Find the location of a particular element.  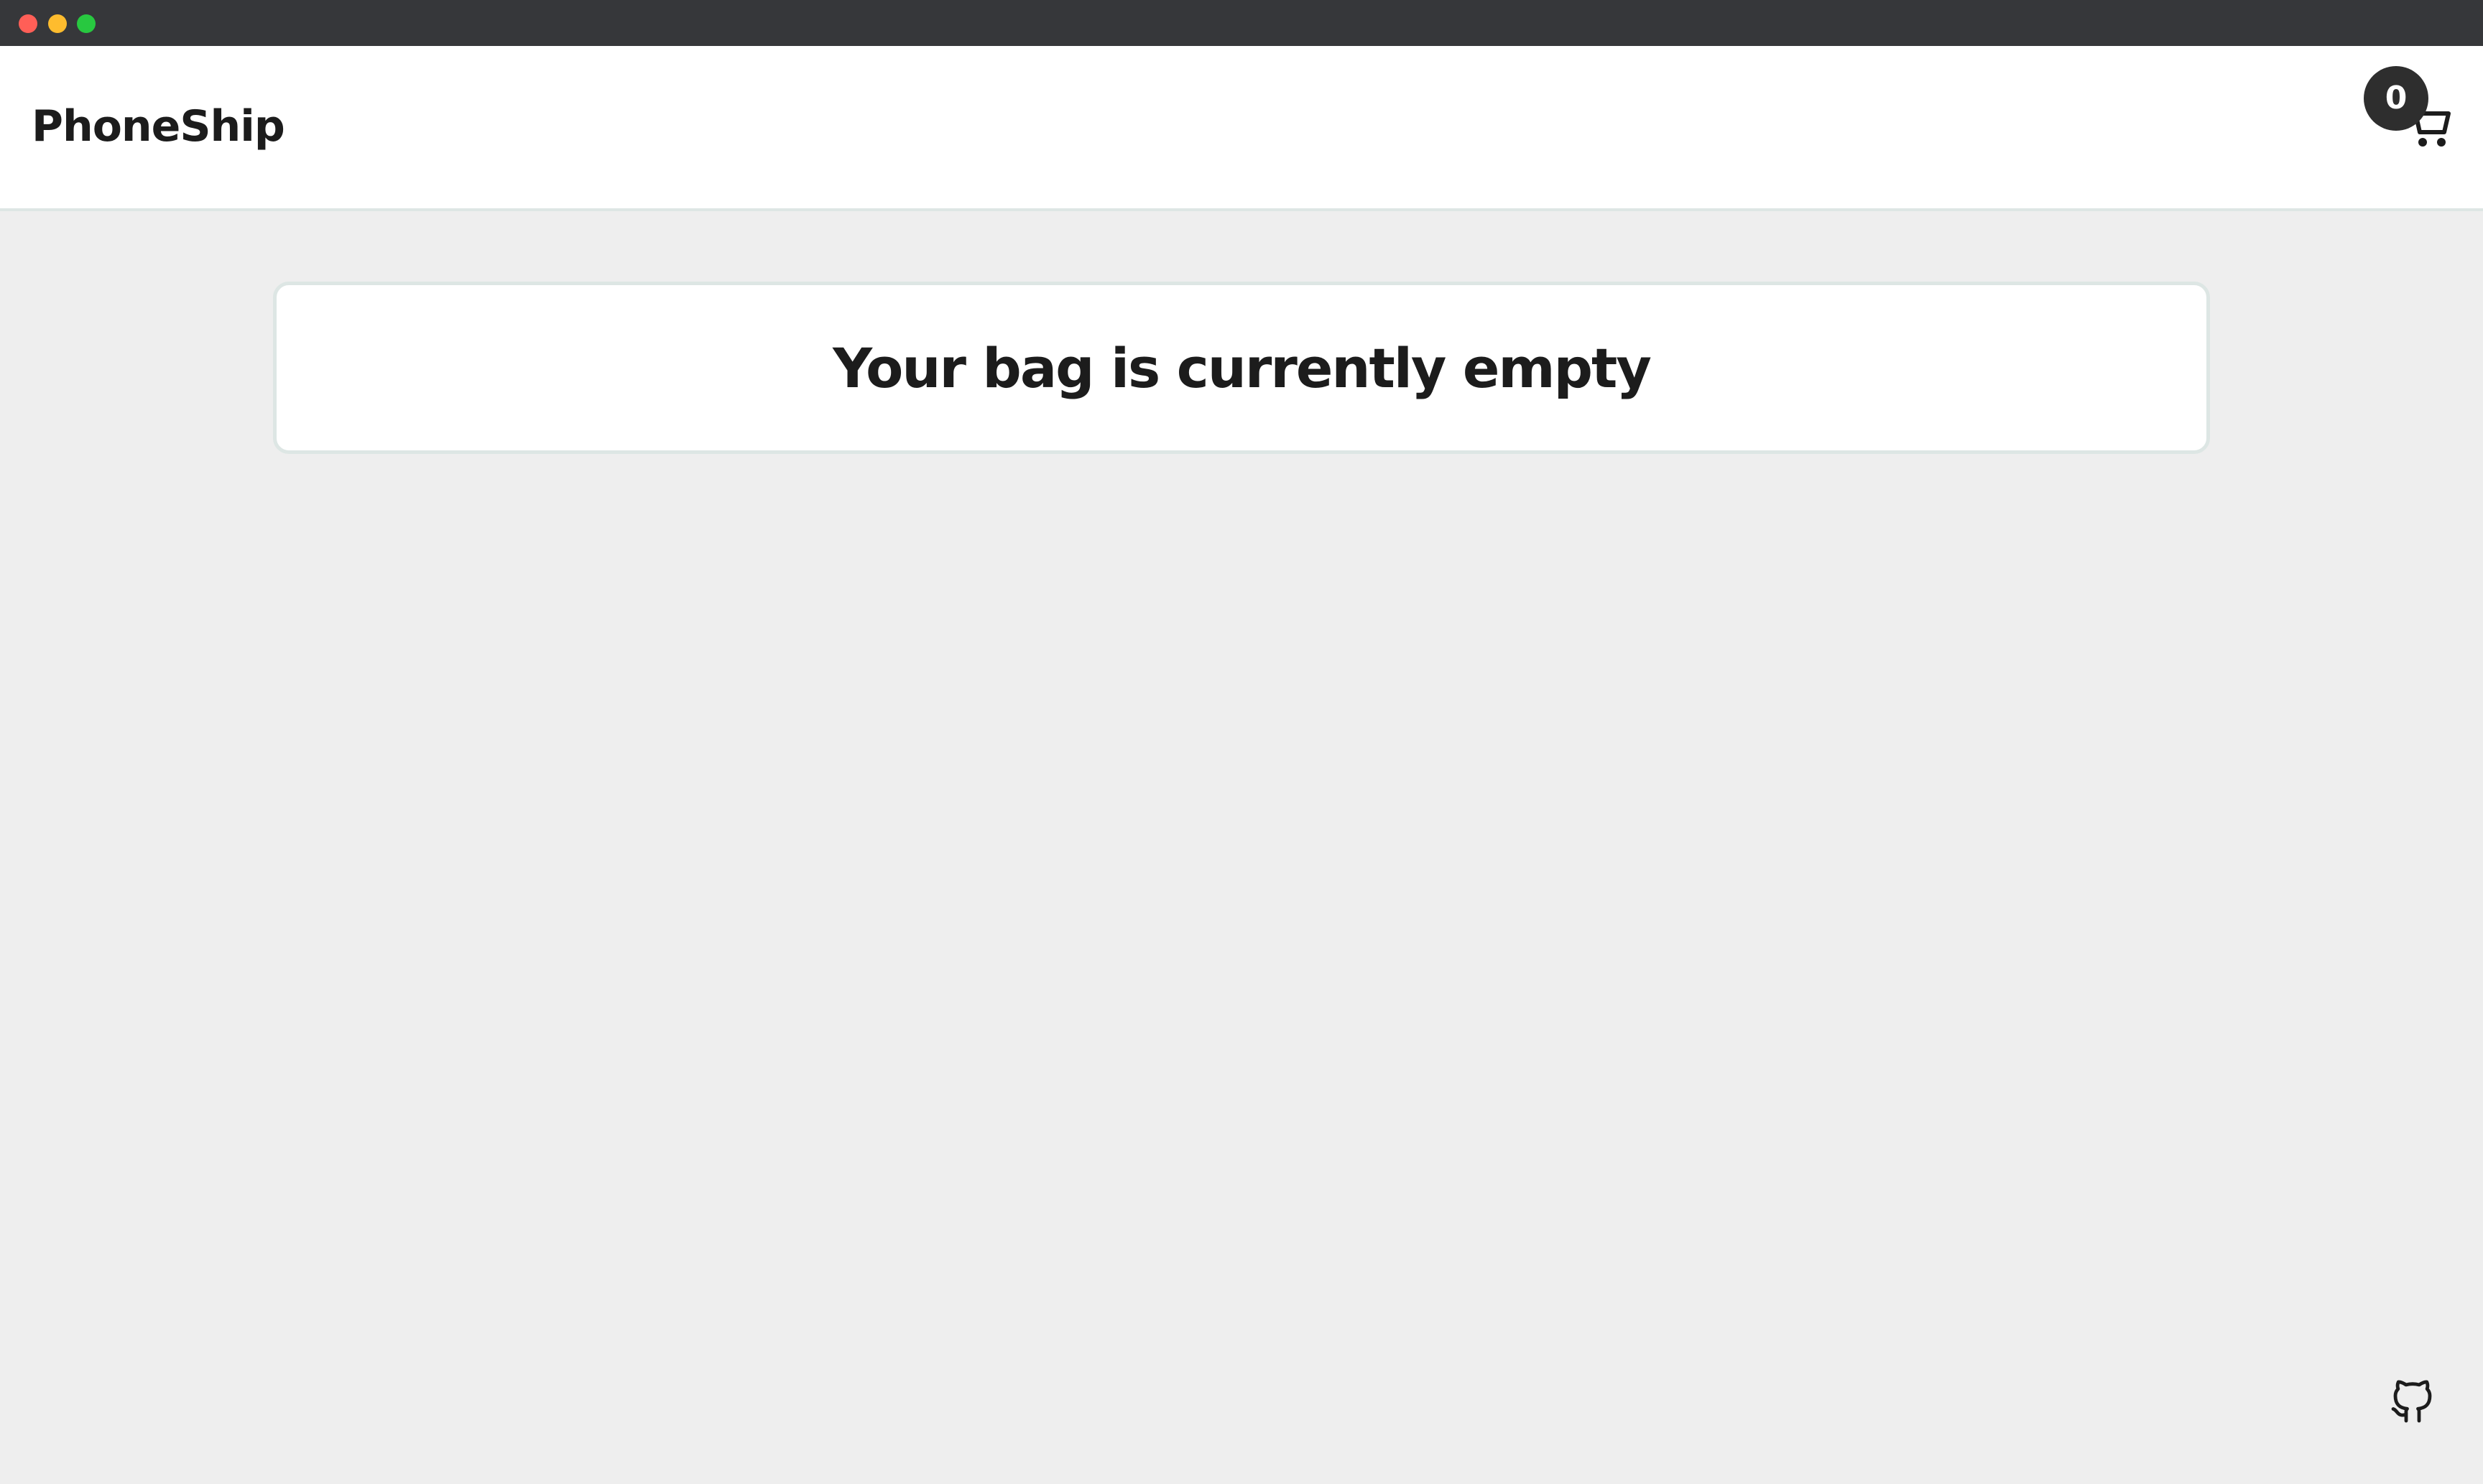

empty-bag-message: Your bag is currently empty is located at coordinates (1242, 367).